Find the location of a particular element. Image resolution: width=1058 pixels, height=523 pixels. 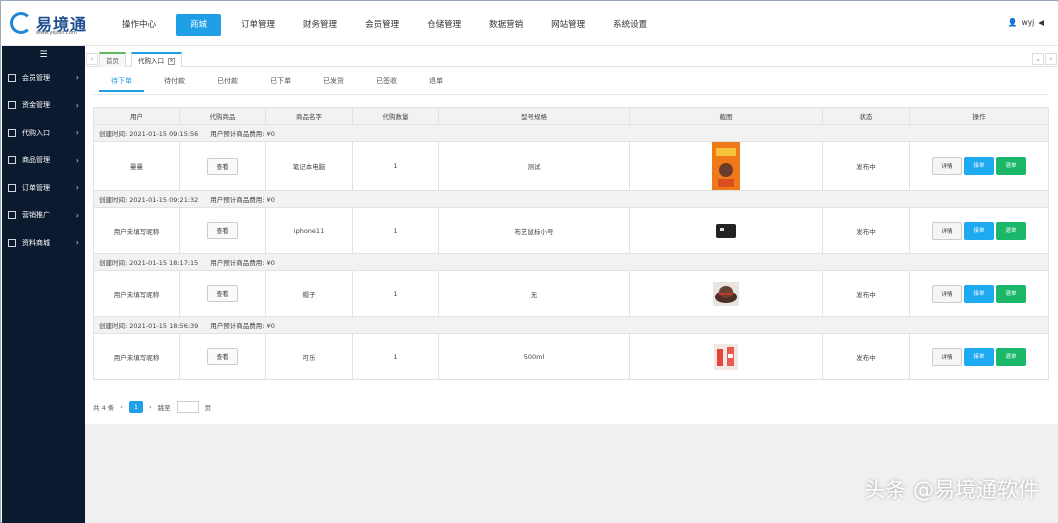

cell-spec: 500ml is located at coordinates (534, 356).